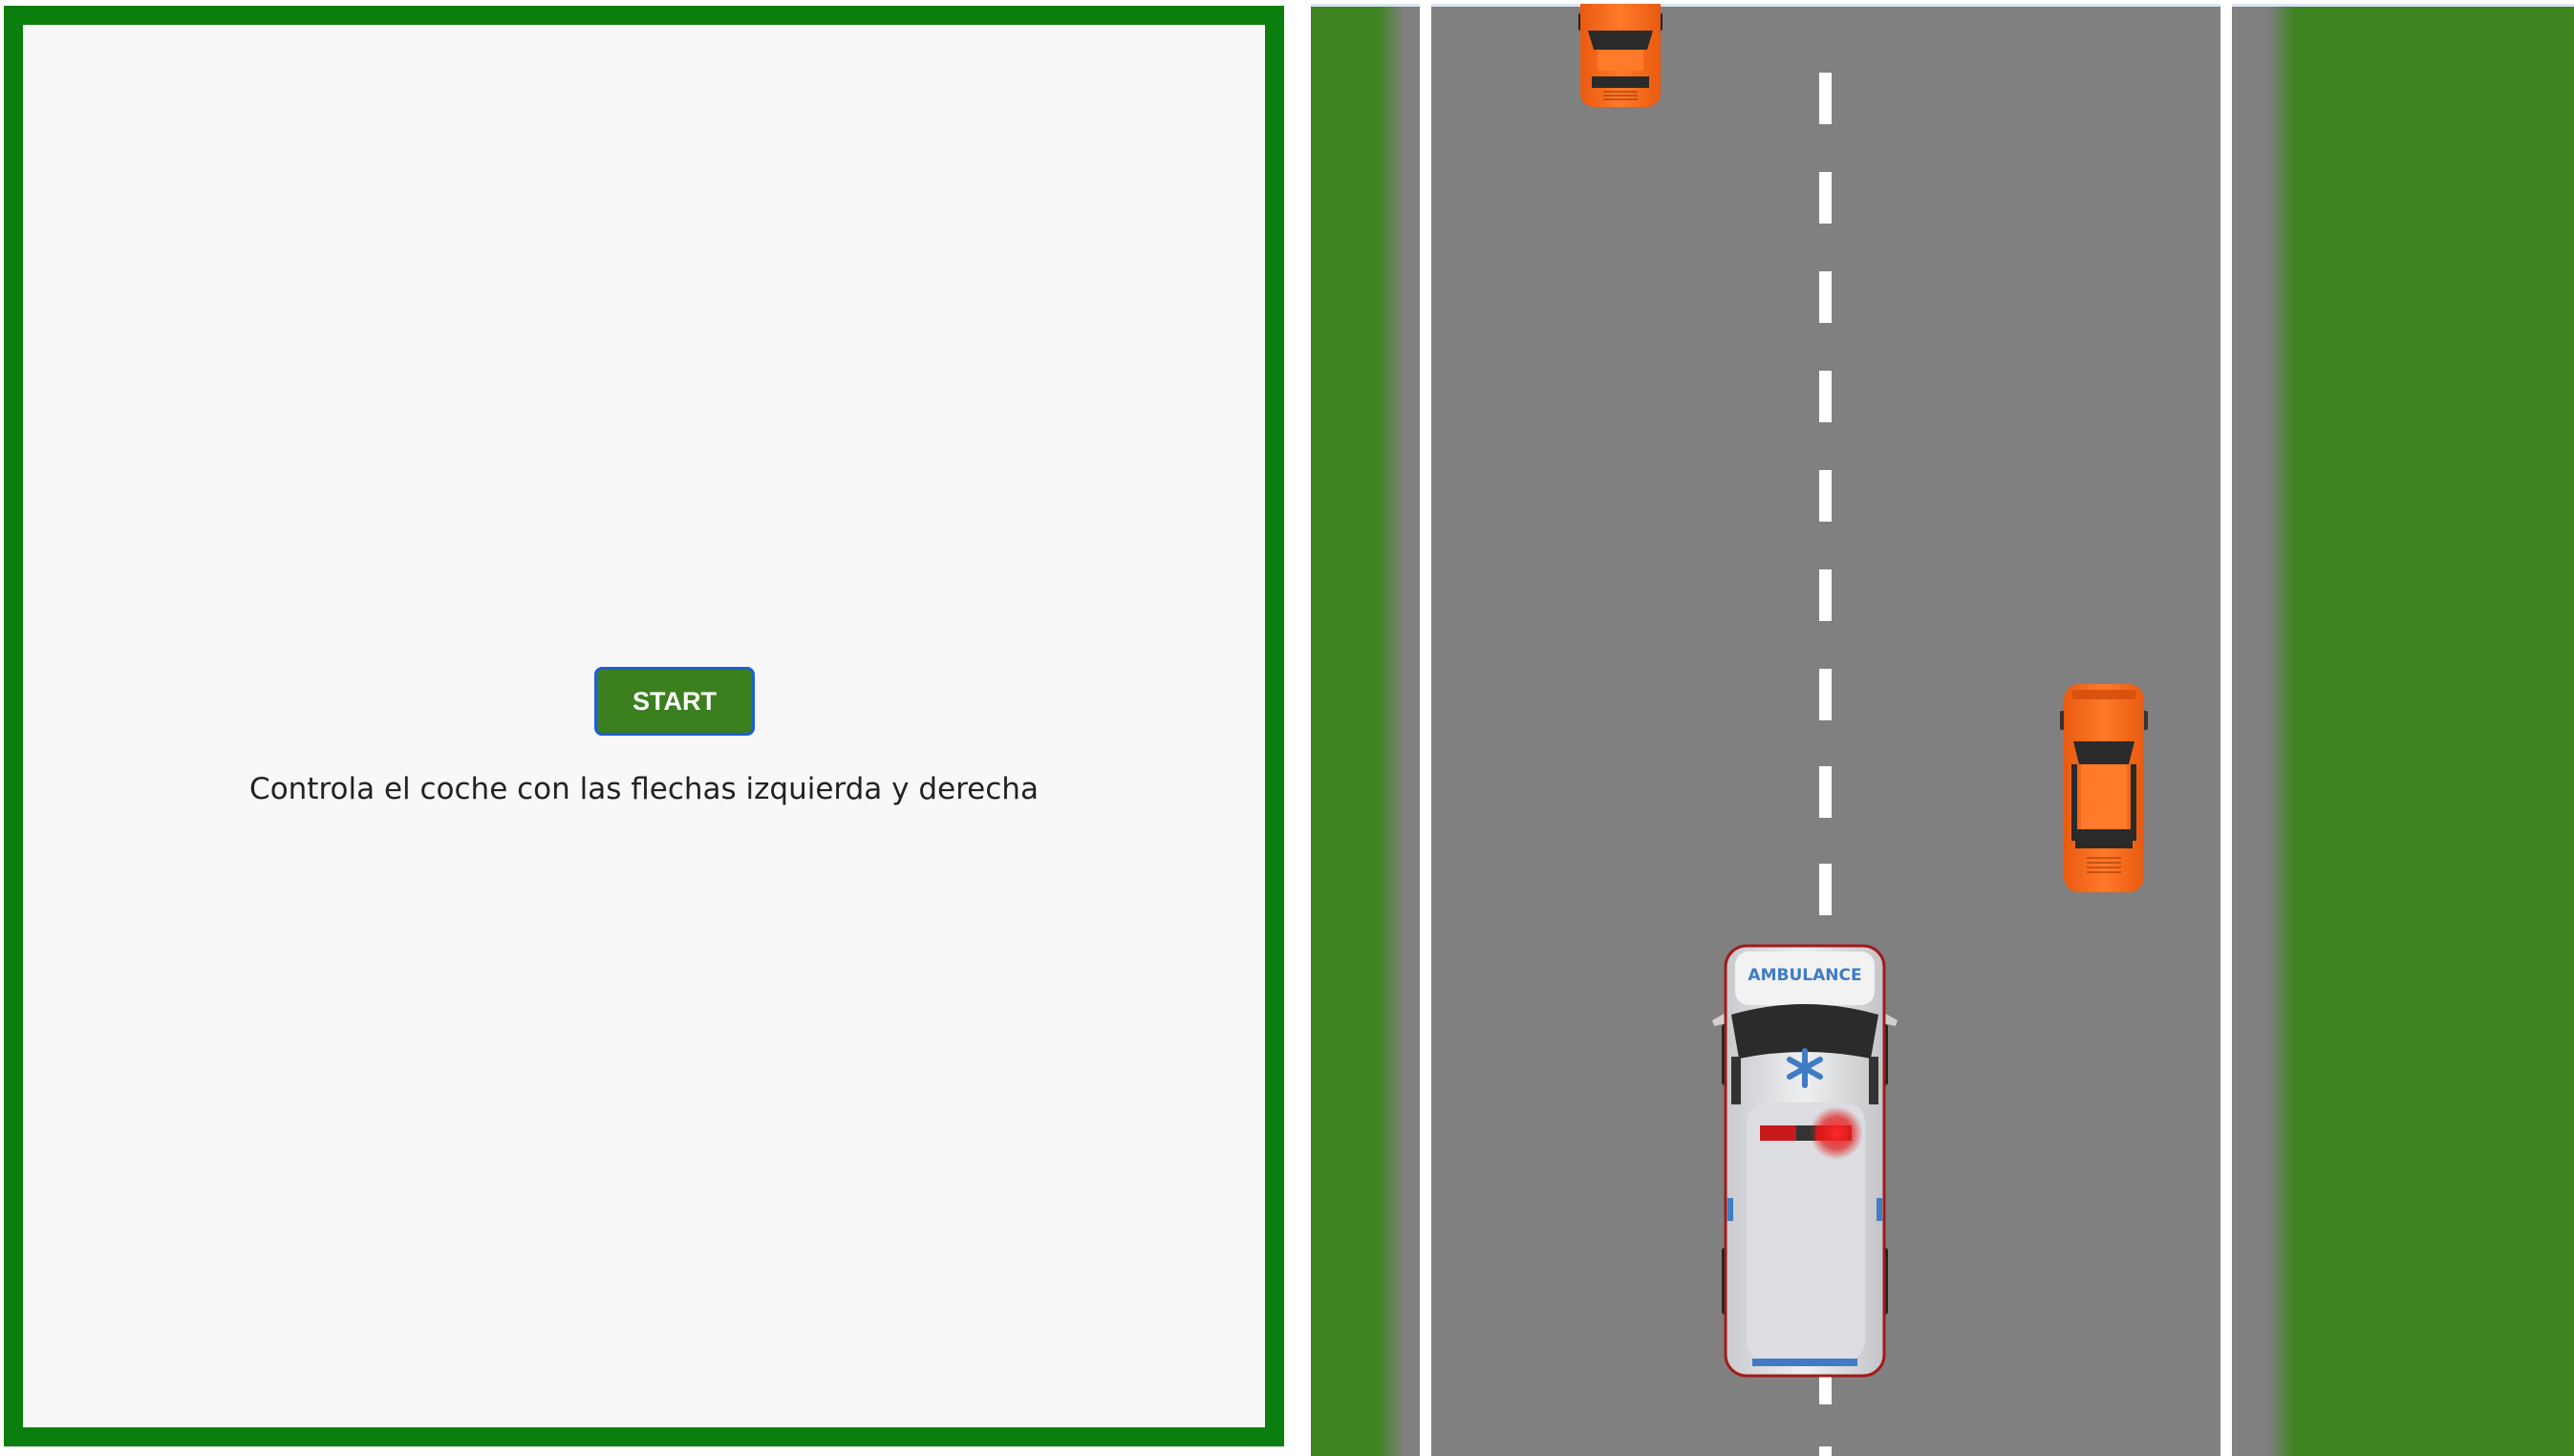  Describe the element at coordinates (1425, 730) in the screenshot. I see `left-edge-line` at that location.